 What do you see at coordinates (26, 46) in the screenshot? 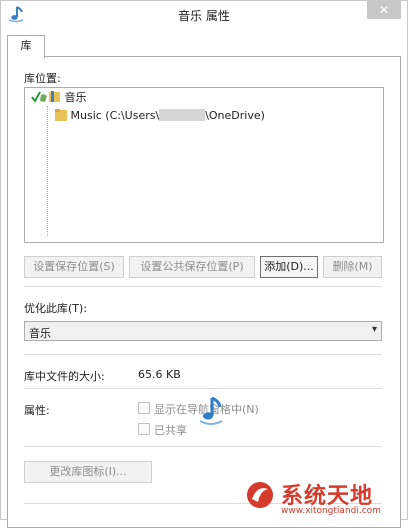
I see `tab-library: 库` at bounding box center [26, 46].